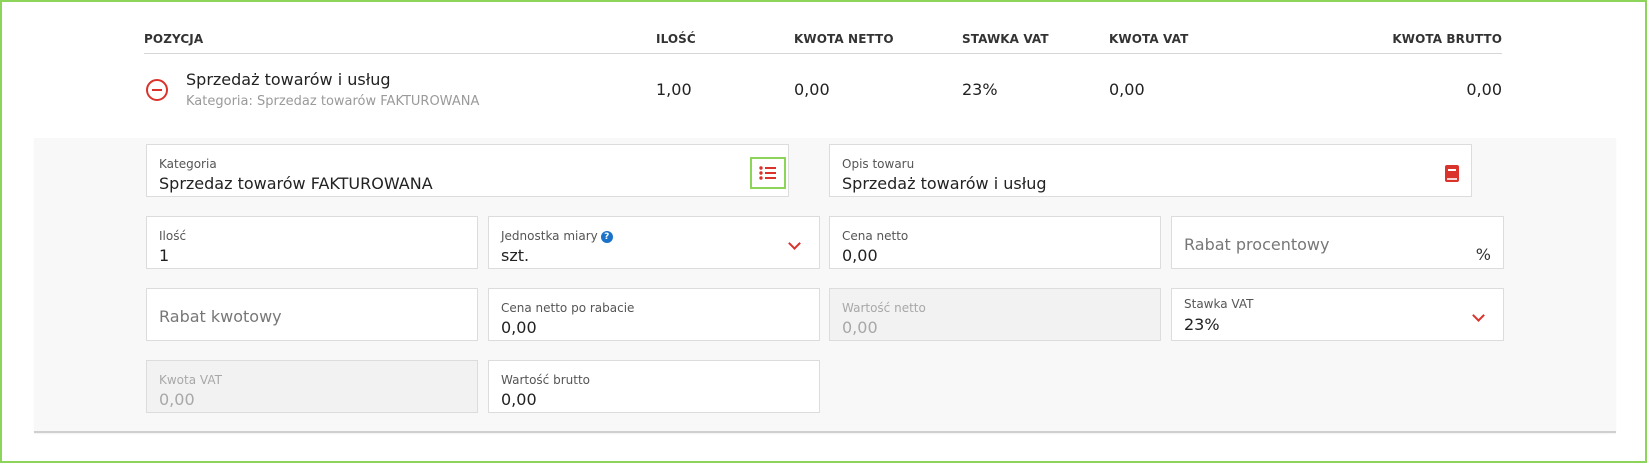 This screenshot has width=1647, height=463. I want to click on wartosc-brutto-value: 0,00, so click(519, 399).